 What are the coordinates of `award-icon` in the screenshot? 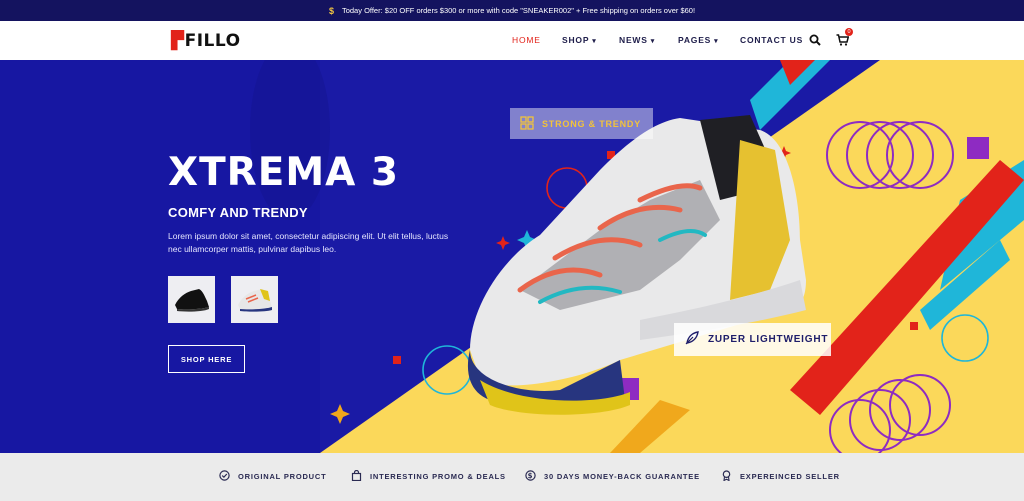 It's located at (726, 476).